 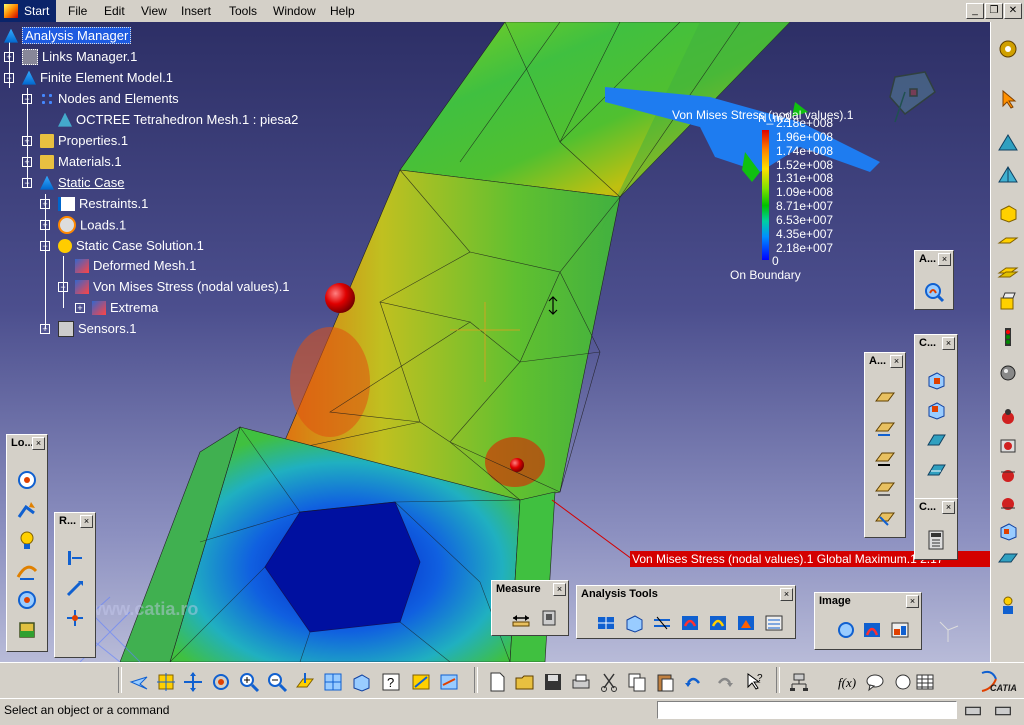 I want to click on zoom-out-icon, so click(x=277, y=682).